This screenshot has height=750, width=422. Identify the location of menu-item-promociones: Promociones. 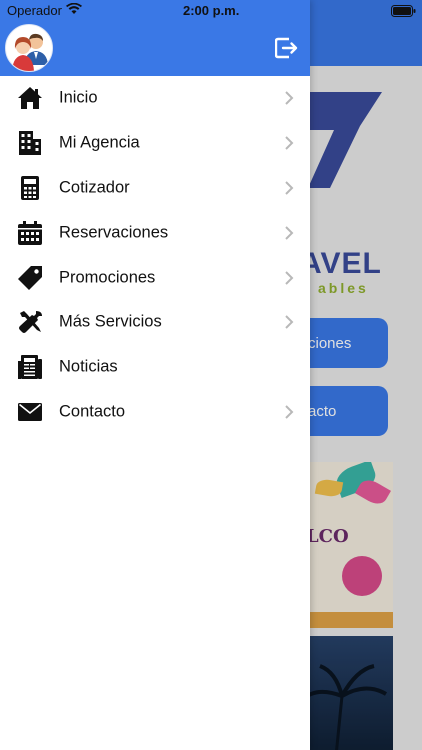
(155, 277).